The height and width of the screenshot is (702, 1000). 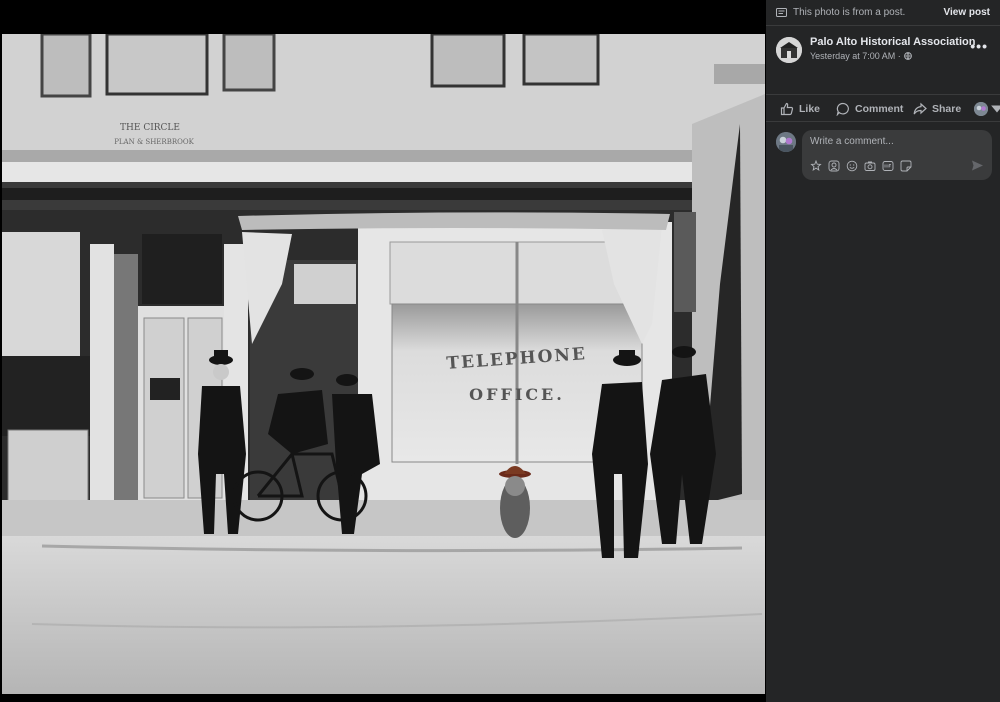 What do you see at coordinates (920, 109) in the screenshot?
I see `share-icon` at bounding box center [920, 109].